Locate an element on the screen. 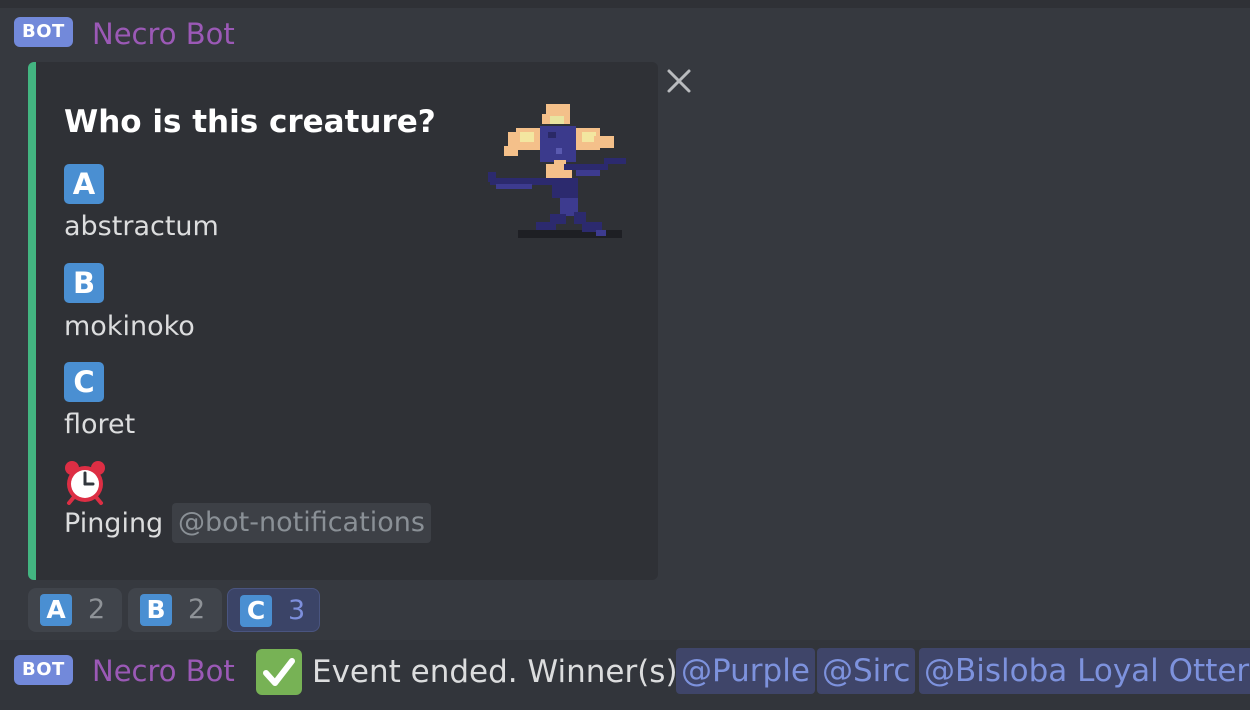 The height and width of the screenshot is (710, 1250). reaction-b-emoji: B is located at coordinates (156, 610).